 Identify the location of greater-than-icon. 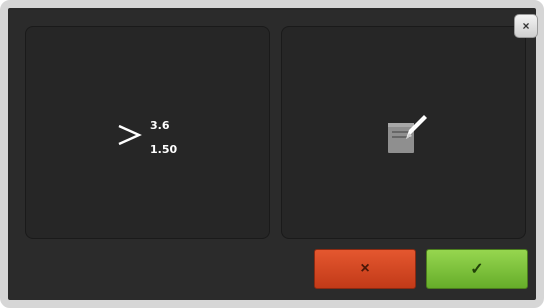
(130, 135).